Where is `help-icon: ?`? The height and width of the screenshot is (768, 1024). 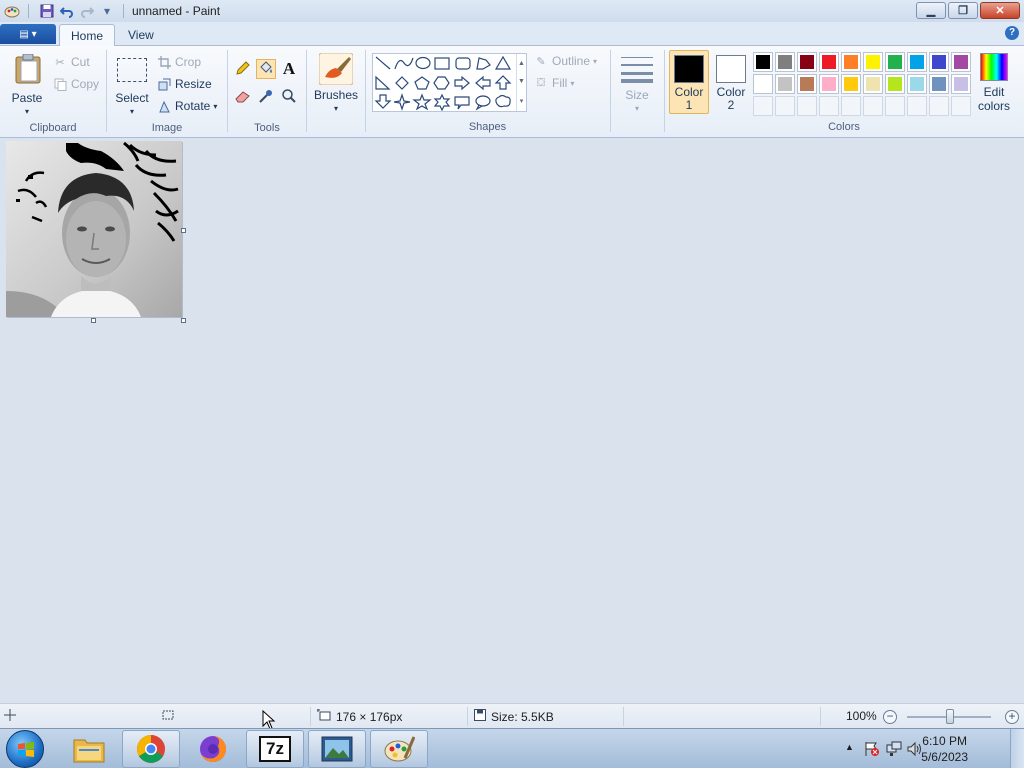 help-icon: ? is located at coordinates (1012, 33).